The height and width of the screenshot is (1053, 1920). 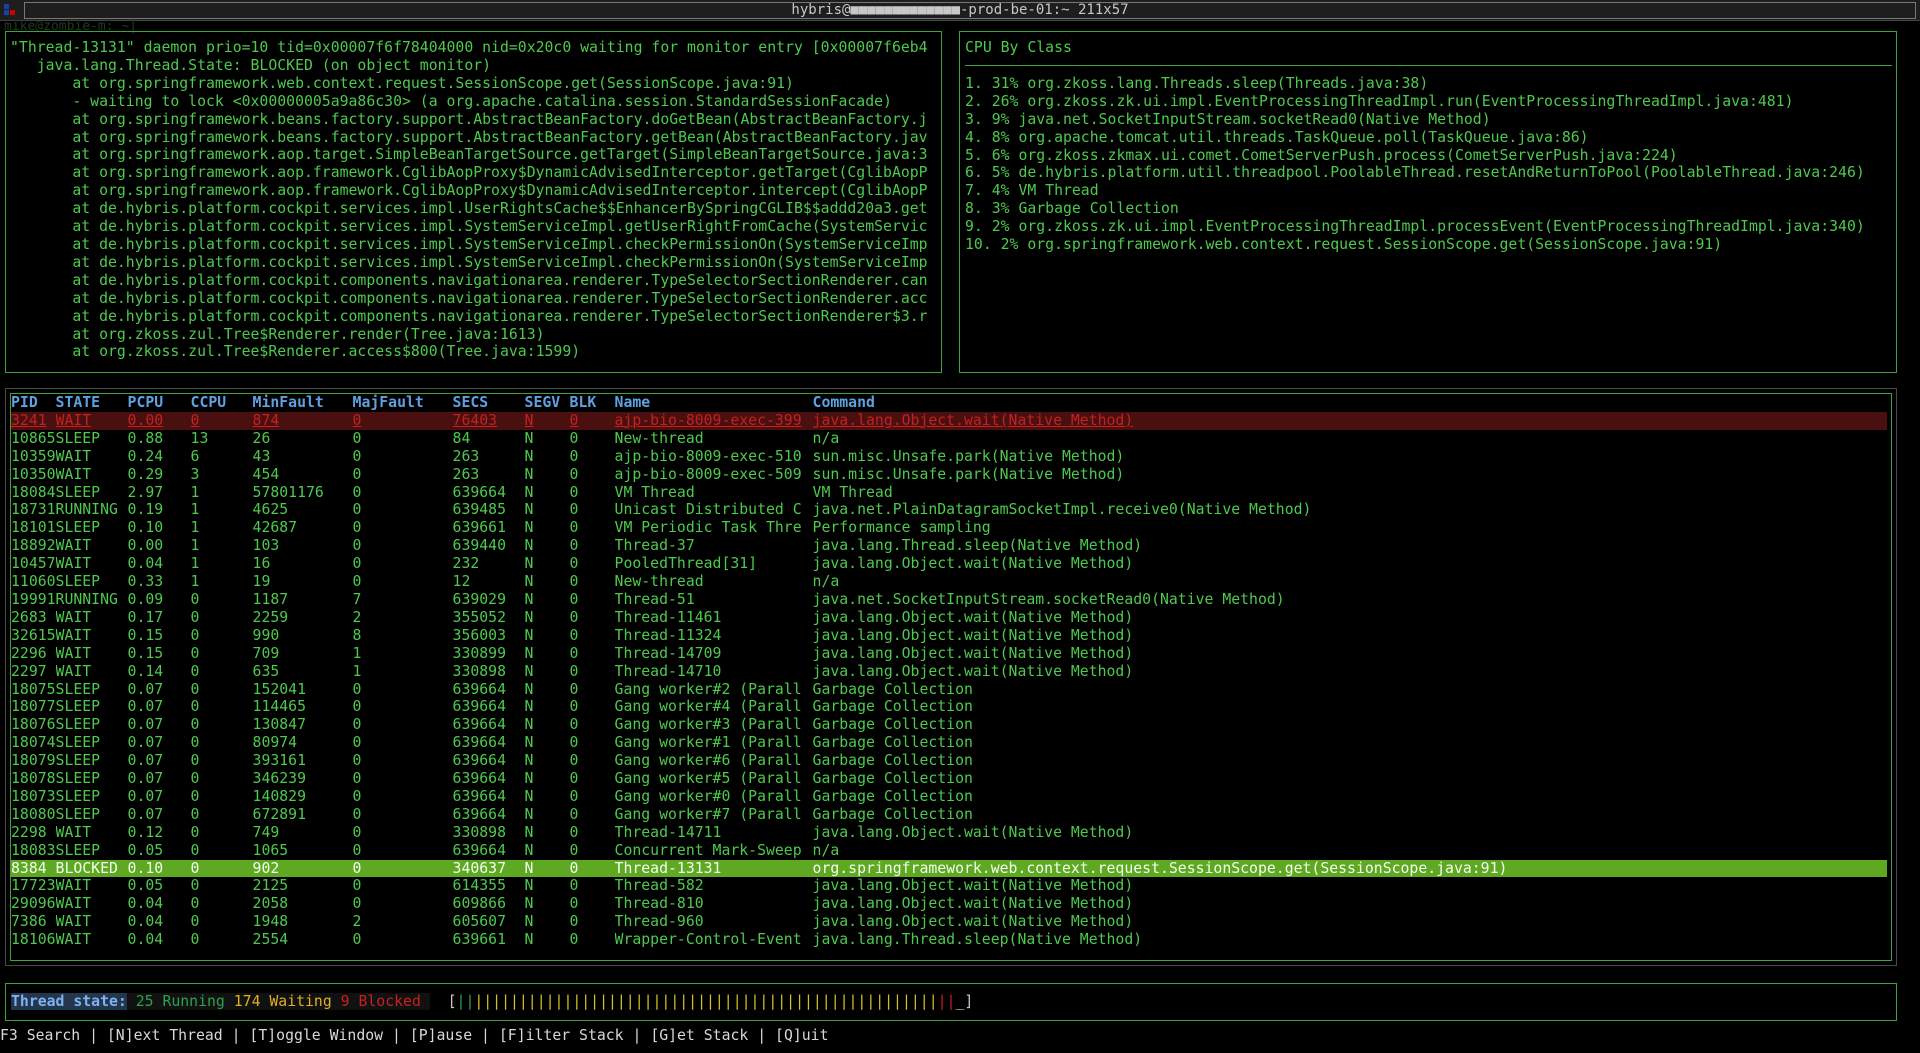 What do you see at coordinates (968, 474) in the screenshot?
I see `cell-command: sun.misc.Unsafe.park(Native Method)` at bounding box center [968, 474].